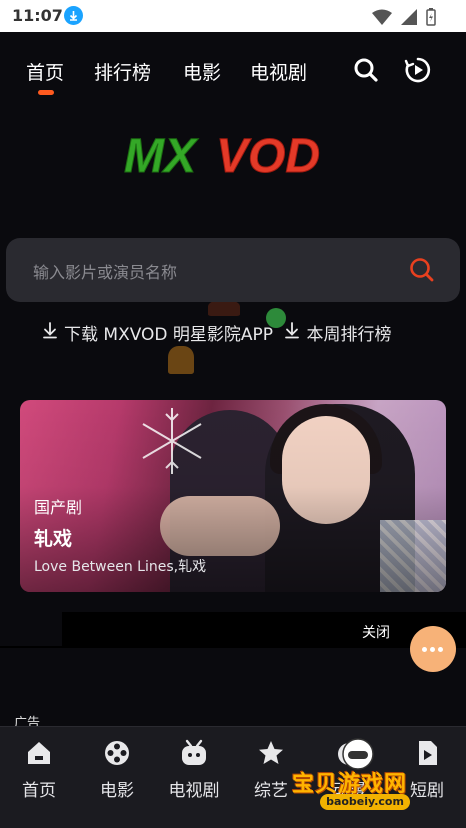 The height and width of the screenshot is (828, 466). I want to click on home-icon, so click(39, 753).